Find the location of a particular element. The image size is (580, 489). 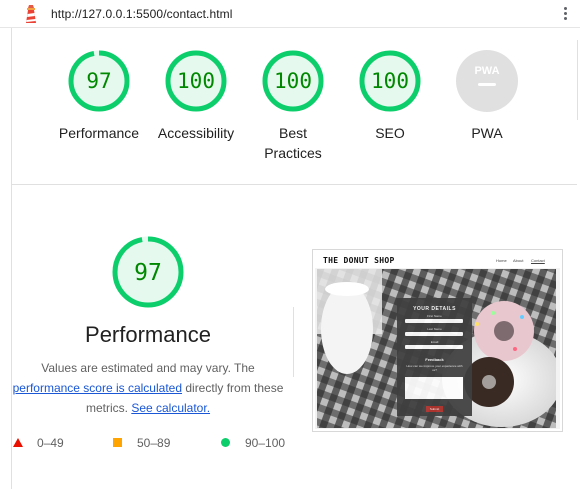

performance-score: 97 is located at coordinates (148, 273).